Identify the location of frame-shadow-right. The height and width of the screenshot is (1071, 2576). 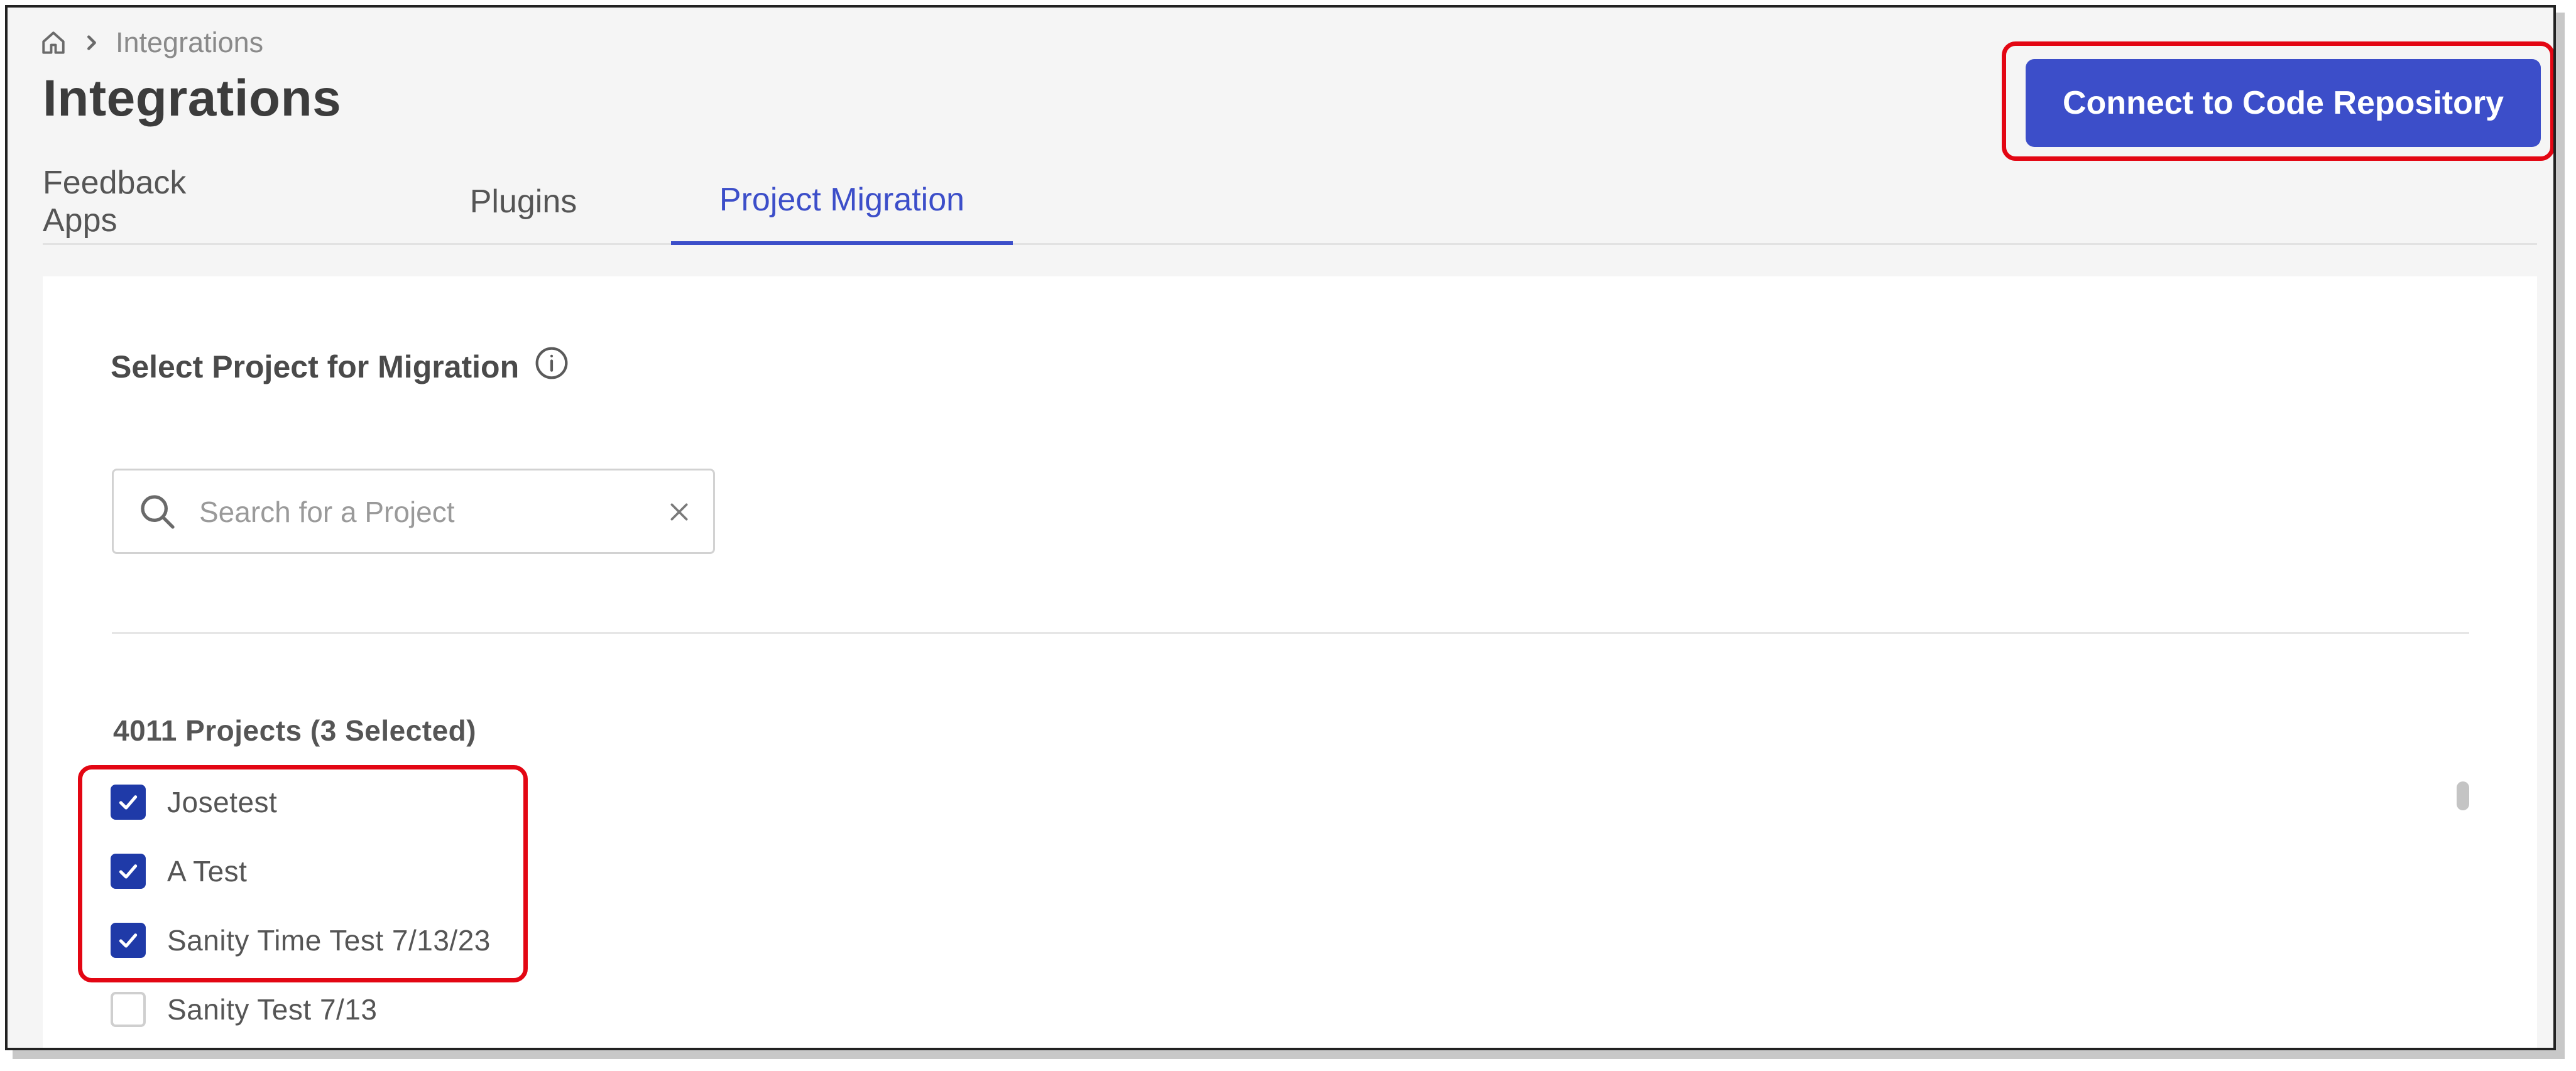
(2560, 535).